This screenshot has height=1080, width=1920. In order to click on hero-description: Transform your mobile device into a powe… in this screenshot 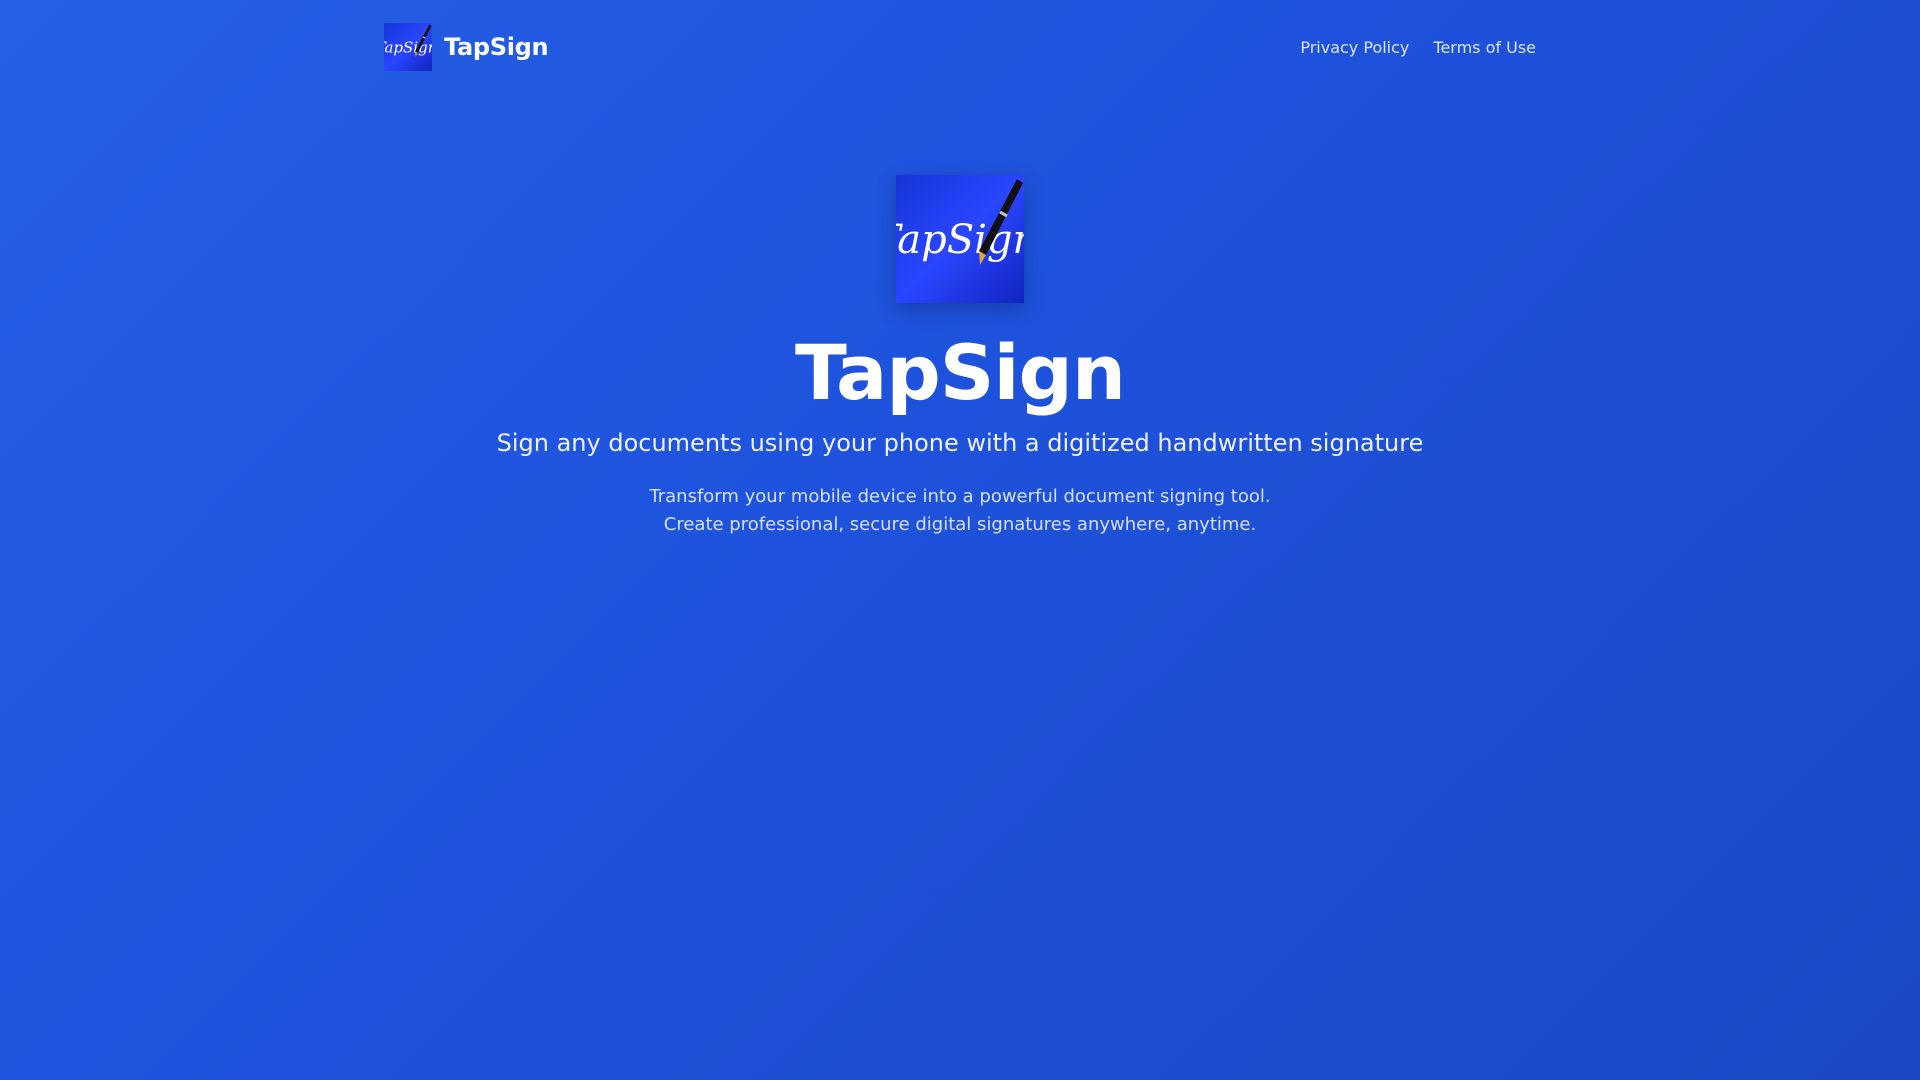, I will do `click(960, 510)`.